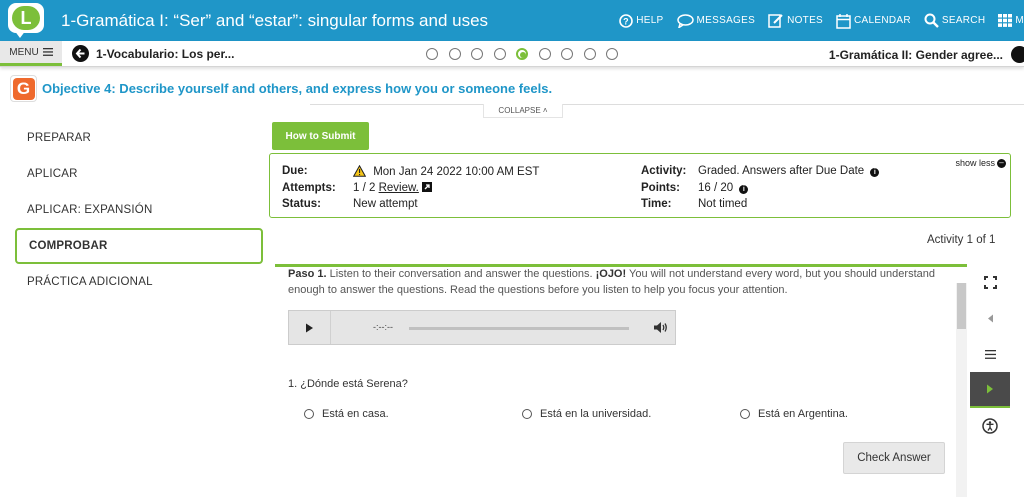 Image resolution: width=1024 pixels, height=497 pixels. Describe the element at coordinates (723, 204) in the screenshot. I see `time-value: Not timed` at that location.